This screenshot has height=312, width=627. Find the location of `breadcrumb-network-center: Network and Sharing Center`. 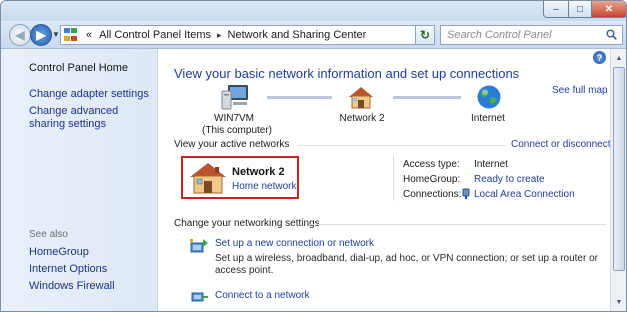

breadcrumb-network-center: Network and Sharing Center is located at coordinates (297, 35).